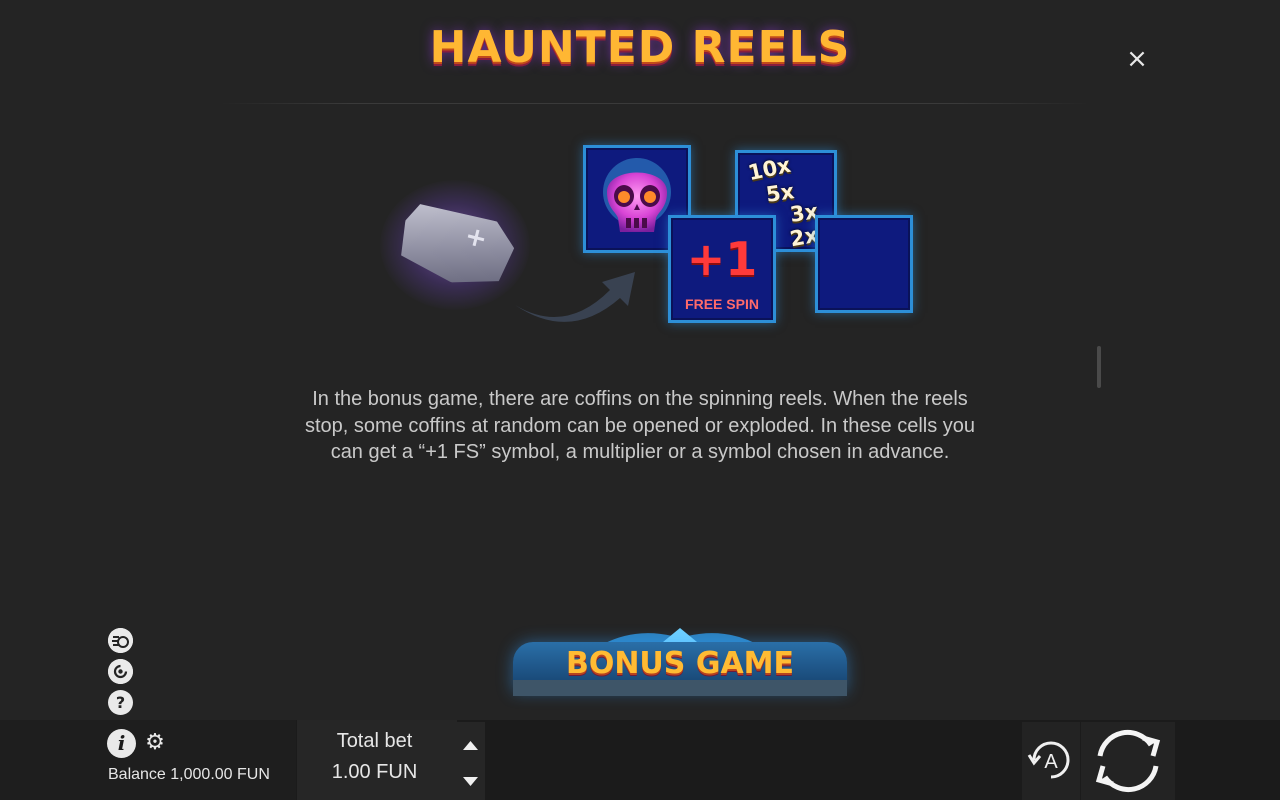  I want to click on autoplay-icon: A, so click(1048, 760).